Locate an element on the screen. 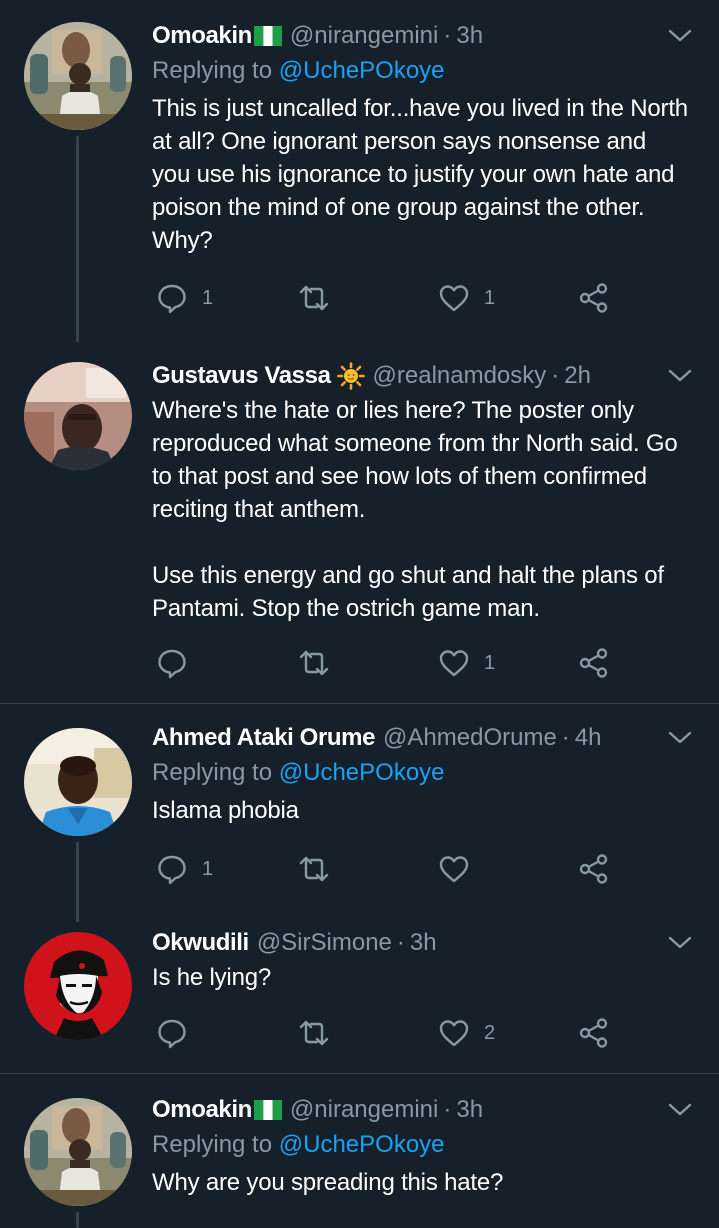 Image resolution: width=719 pixels, height=1228 pixels. timestamp: 2h is located at coordinates (577, 376).